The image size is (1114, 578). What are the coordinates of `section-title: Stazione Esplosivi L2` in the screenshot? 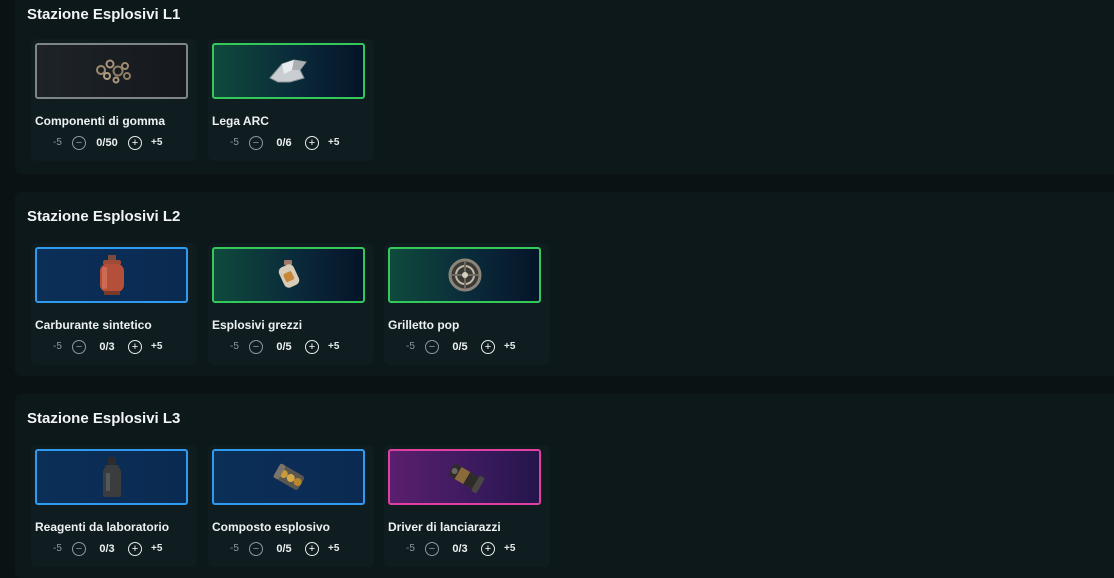 It's located at (104, 216).